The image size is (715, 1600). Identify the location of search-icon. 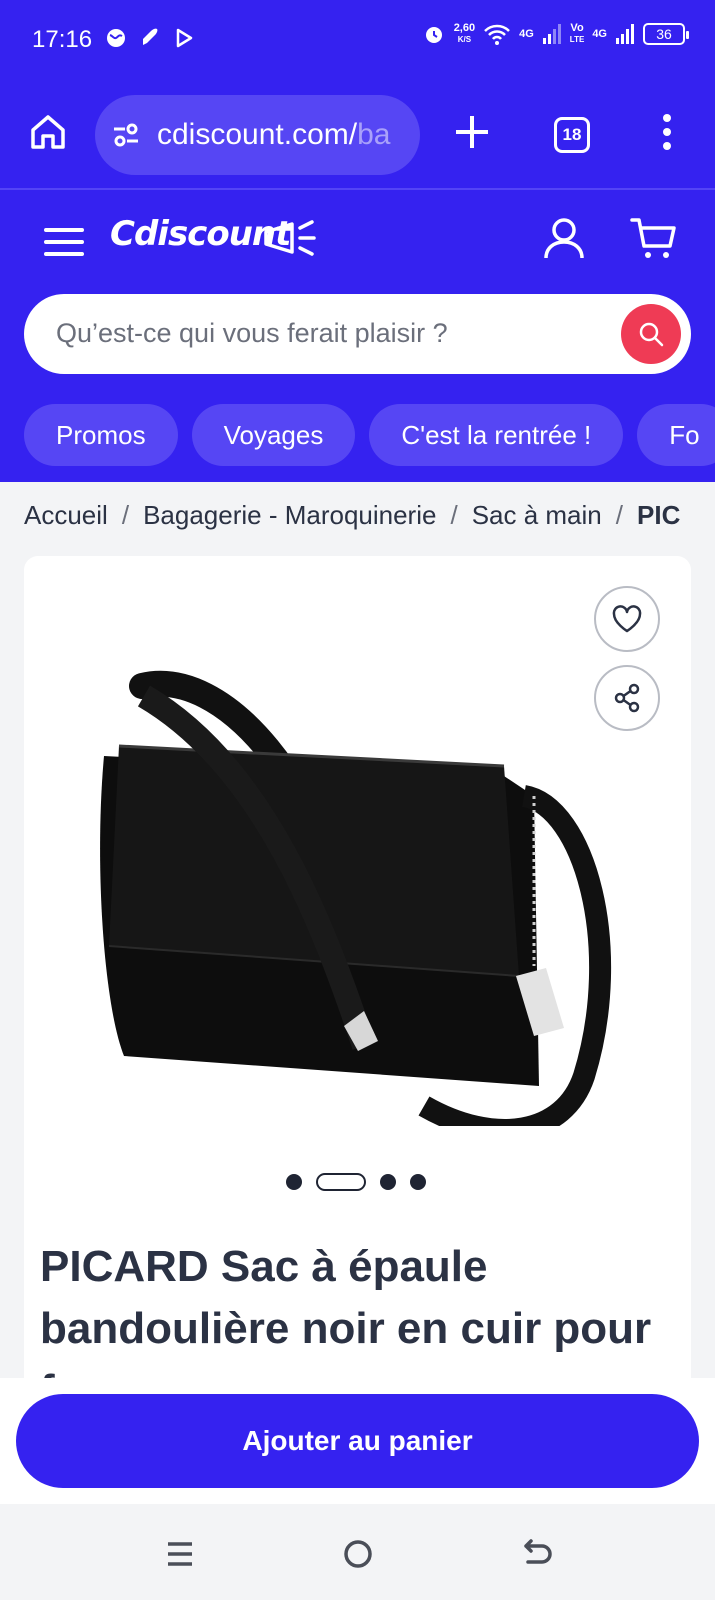
(651, 334).